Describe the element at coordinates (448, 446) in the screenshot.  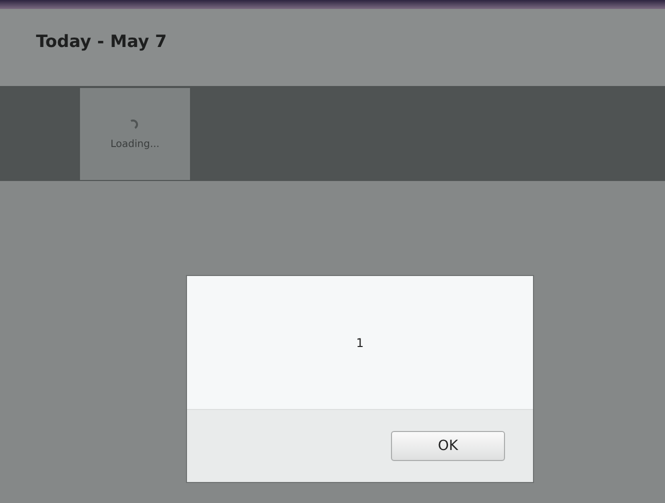
I see `ok-button: OK` at that location.